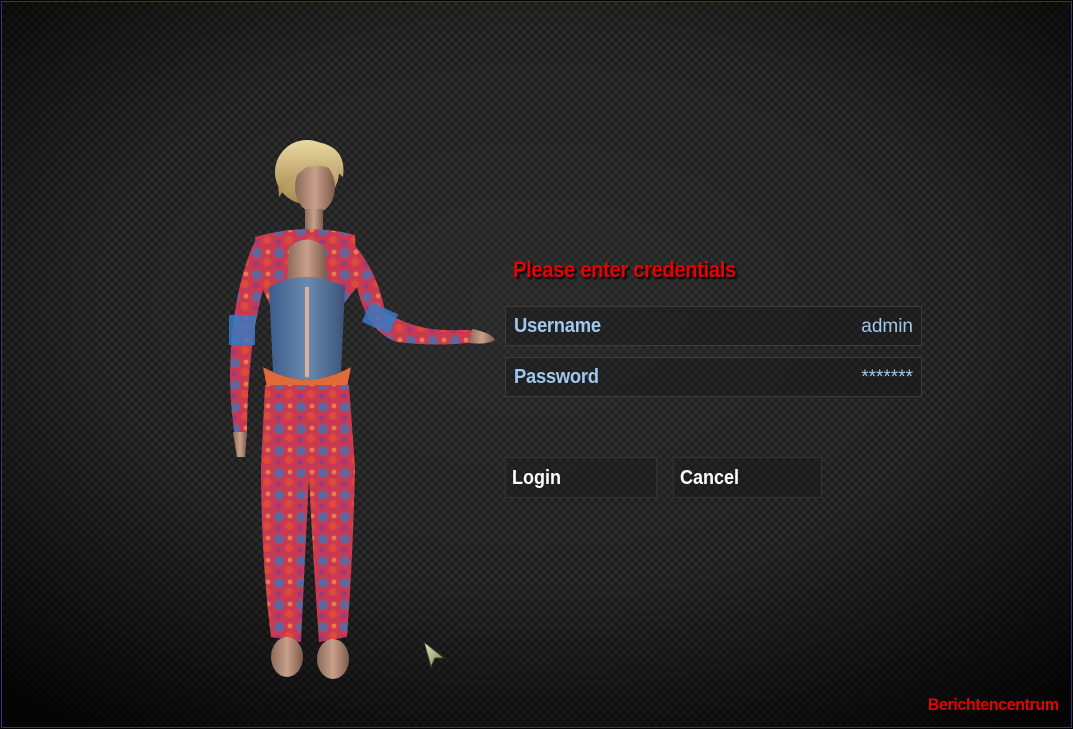 This screenshot has height=729, width=1073. I want to click on login-button: Login, so click(581, 477).